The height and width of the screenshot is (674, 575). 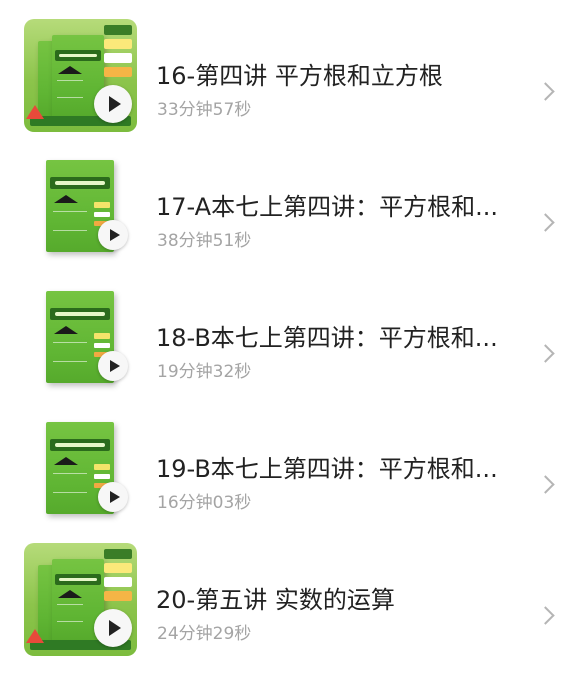 I want to click on lesson-title: 20-第五讲 实数的运算, so click(x=275, y=600).